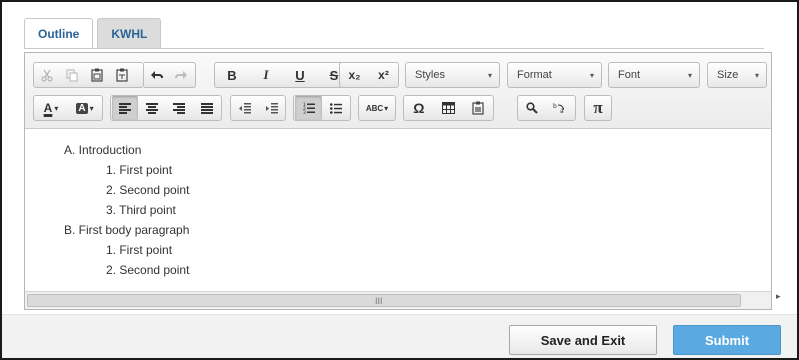 The image size is (799, 360). I want to click on indent-group, so click(258, 108).